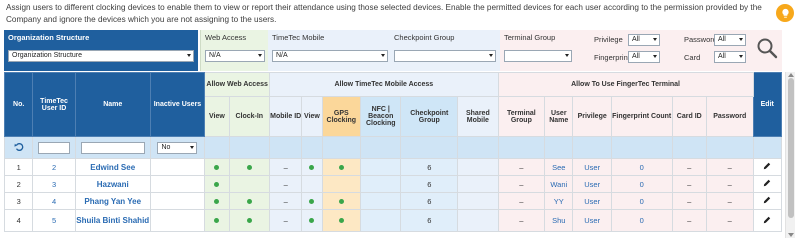  Describe the element at coordinates (49, 37) in the screenshot. I see `org-label: Organization Structure` at that location.